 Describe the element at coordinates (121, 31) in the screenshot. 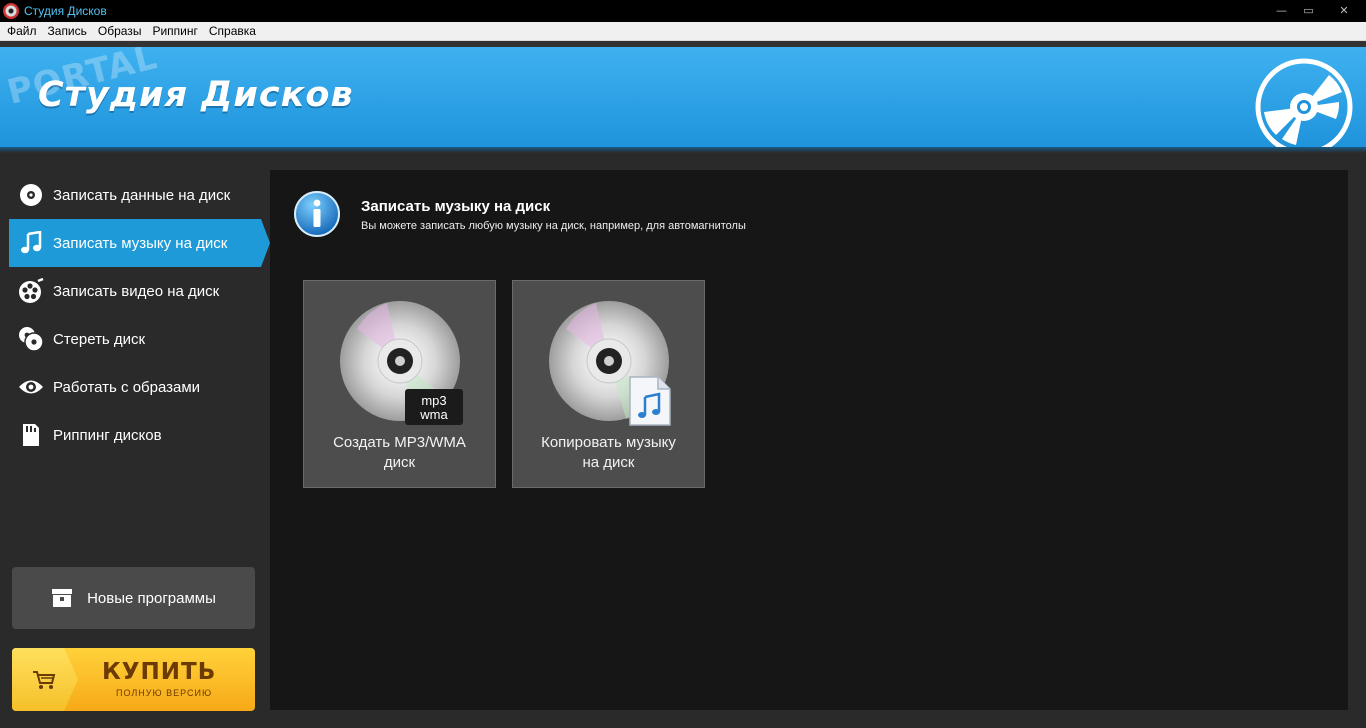

I see `menu-images: Образы` at that location.